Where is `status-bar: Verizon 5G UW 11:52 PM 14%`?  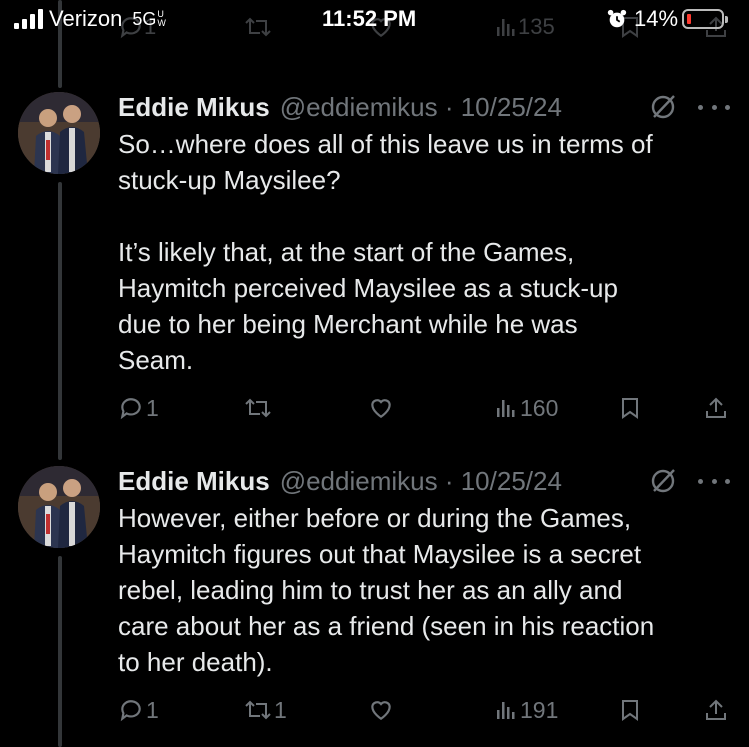 status-bar: Verizon 5G UW 11:52 PM 14% is located at coordinates (374, 20).